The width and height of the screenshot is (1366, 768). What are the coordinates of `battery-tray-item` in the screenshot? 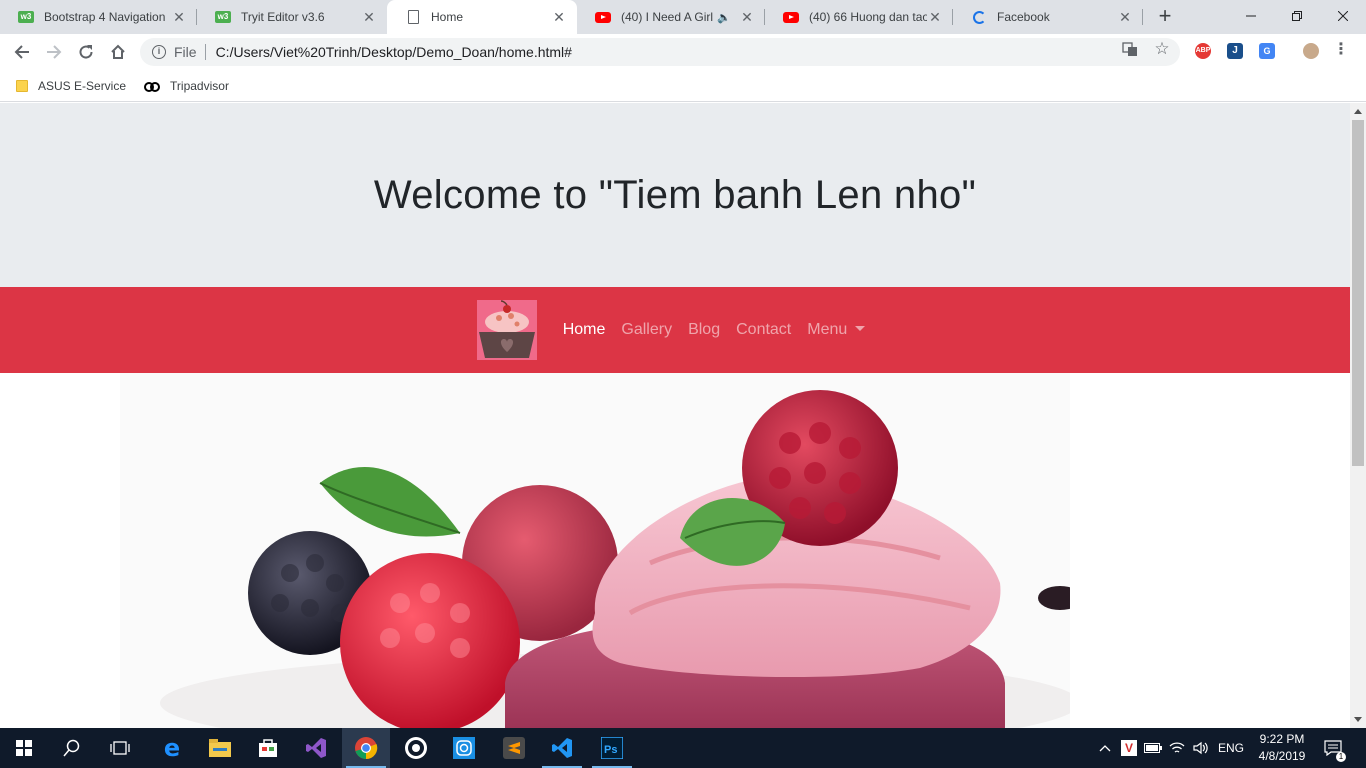 It's located at (1153, 748).